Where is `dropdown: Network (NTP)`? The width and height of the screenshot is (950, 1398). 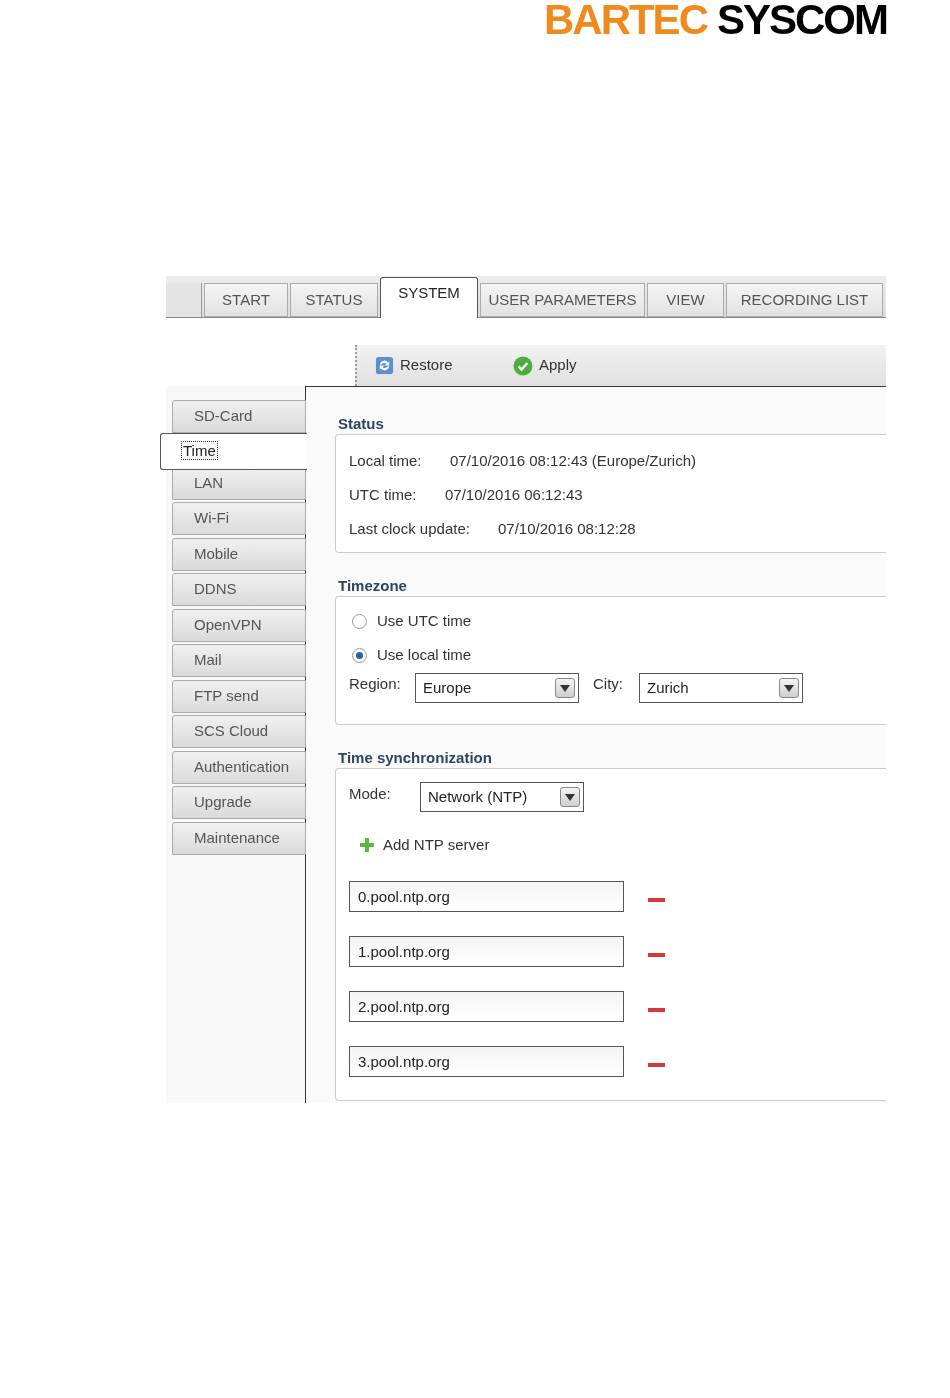 dropdown: Network (NTP) is located at coordinates (502, 797).